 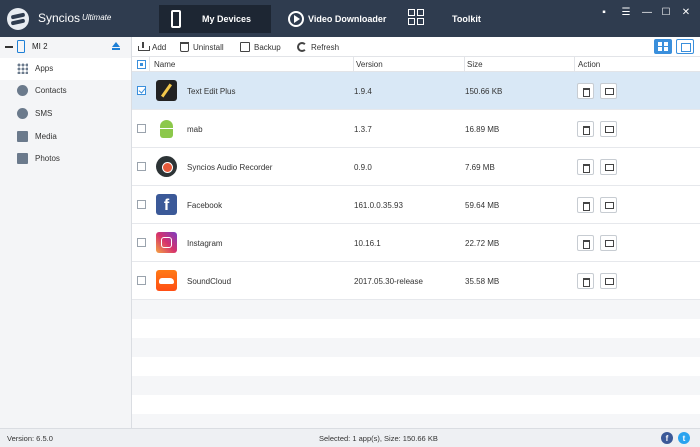 What do you see at coordinates (378, 205) in the screenshot?
I see `app-version-cell: 161.0.0.35.93` at bounding box center [378, 205].